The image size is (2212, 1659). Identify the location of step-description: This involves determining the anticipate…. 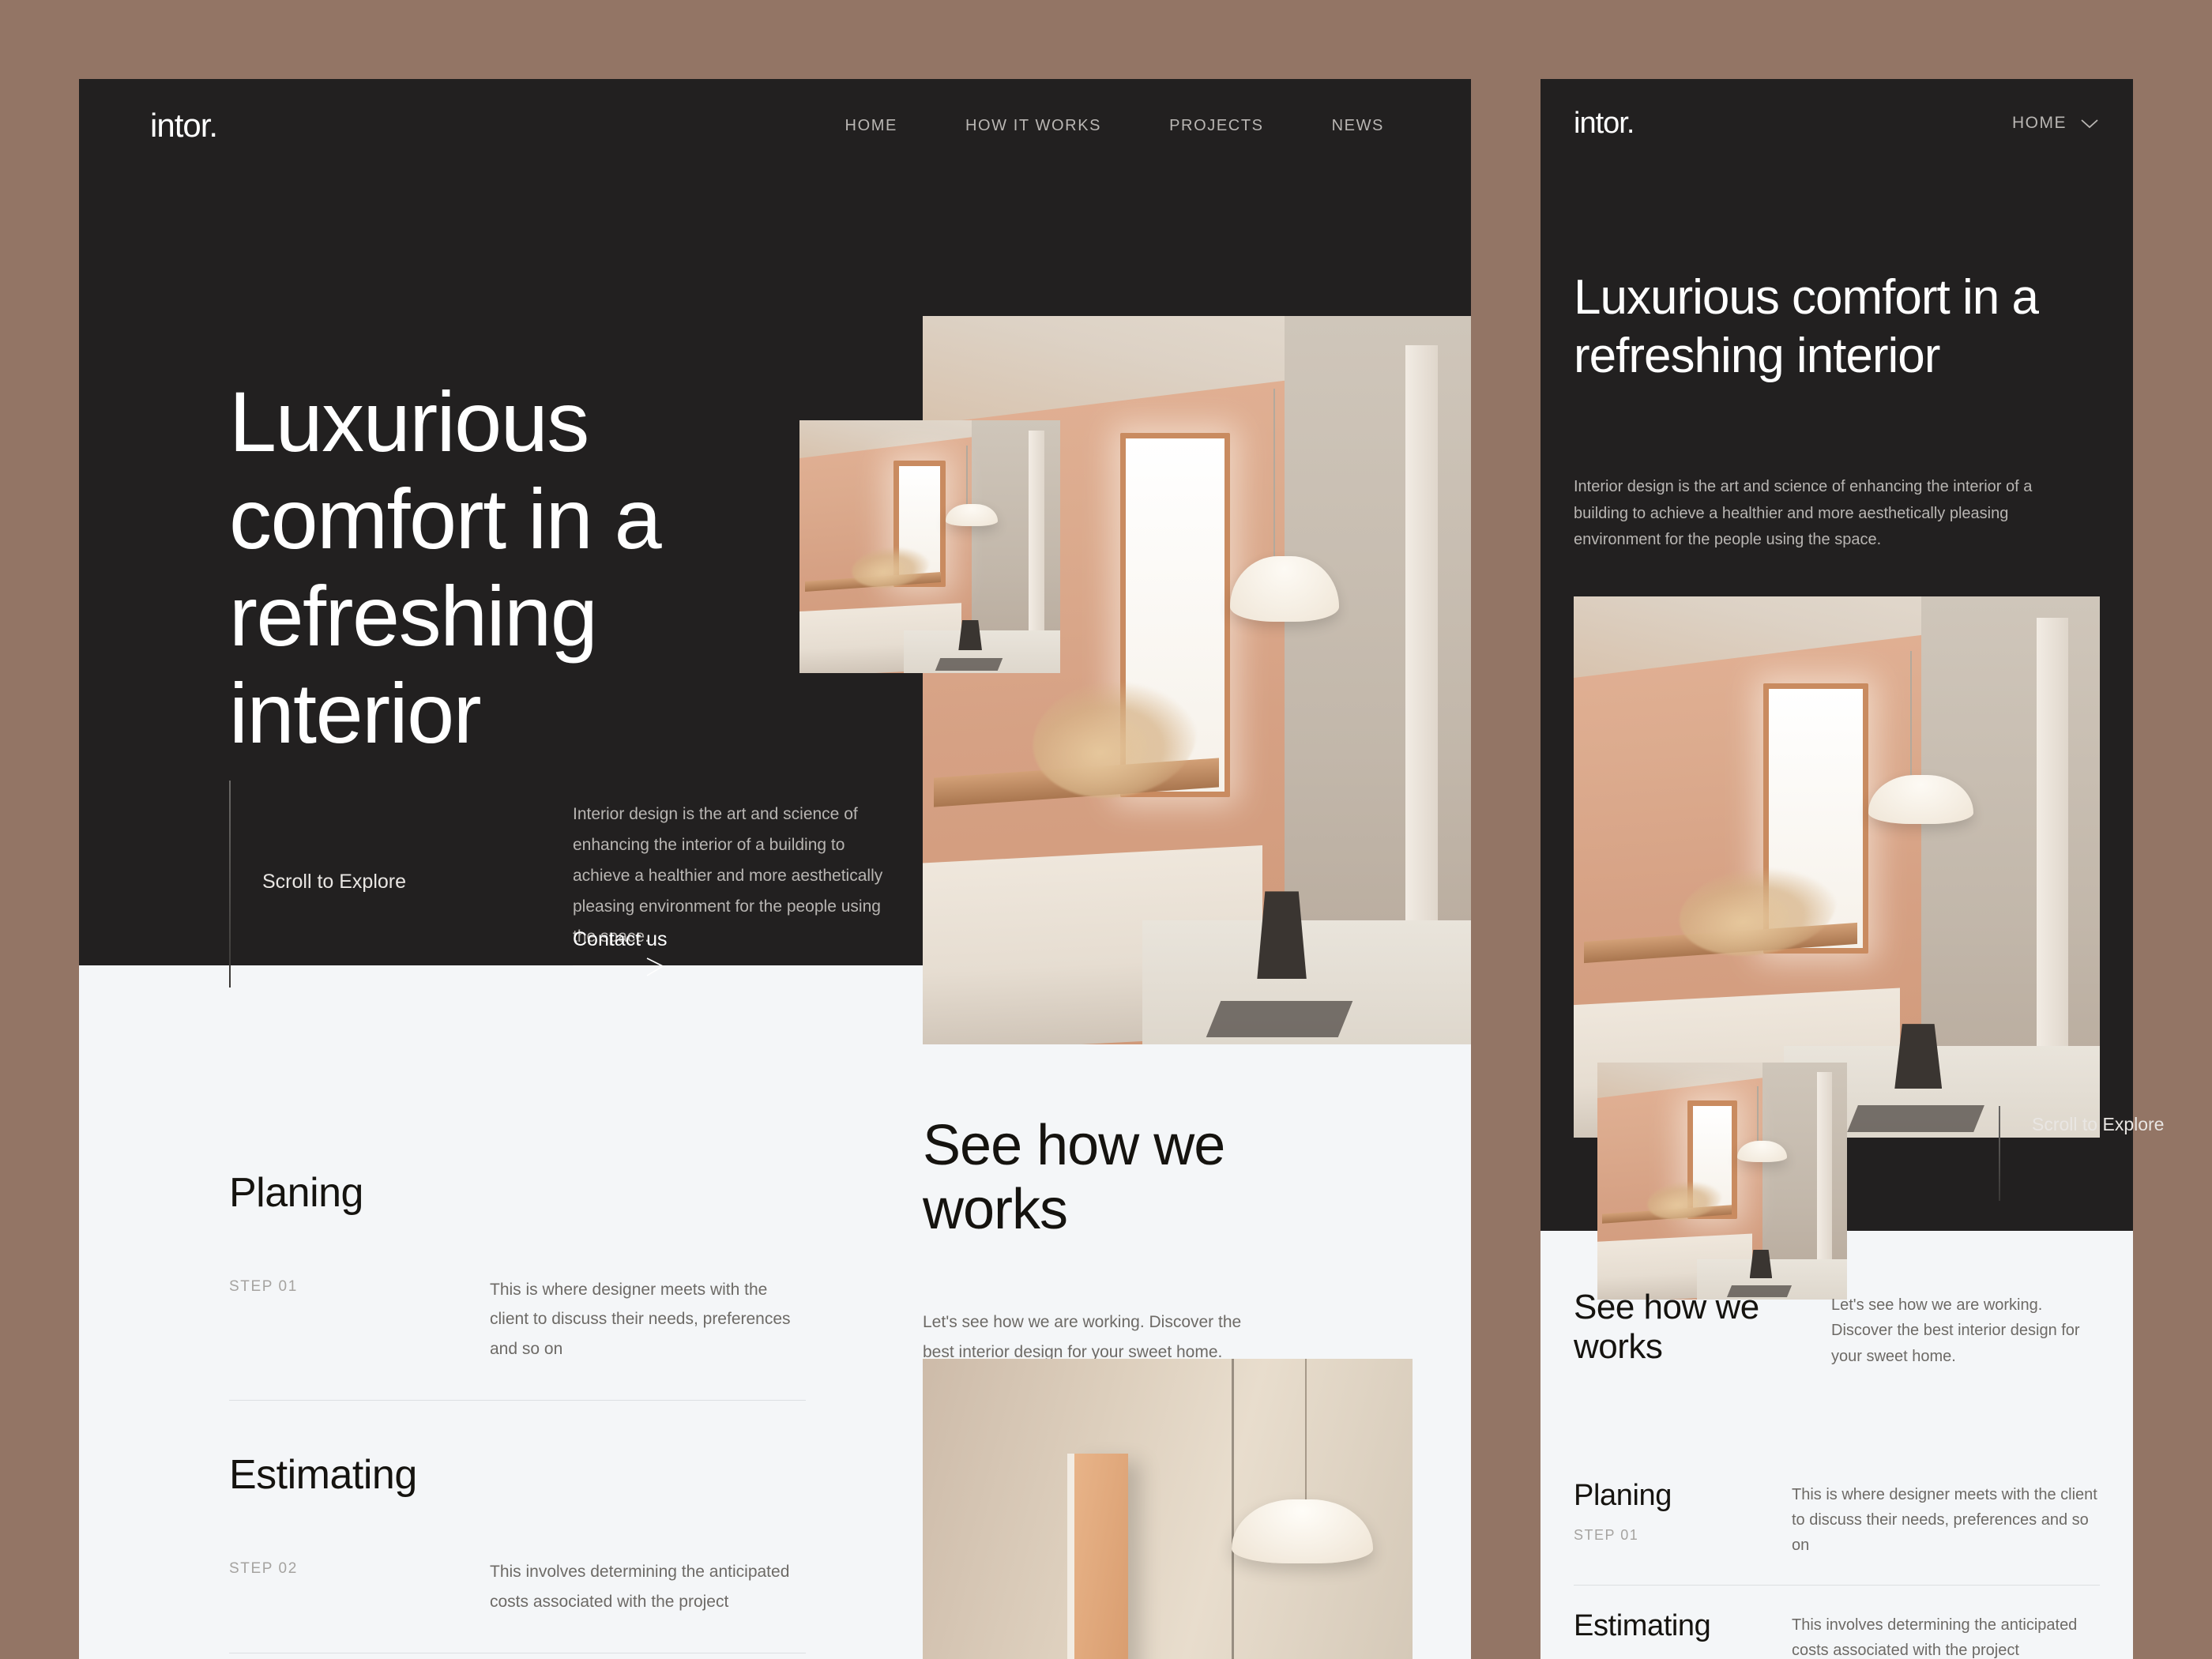
(640, 1587).